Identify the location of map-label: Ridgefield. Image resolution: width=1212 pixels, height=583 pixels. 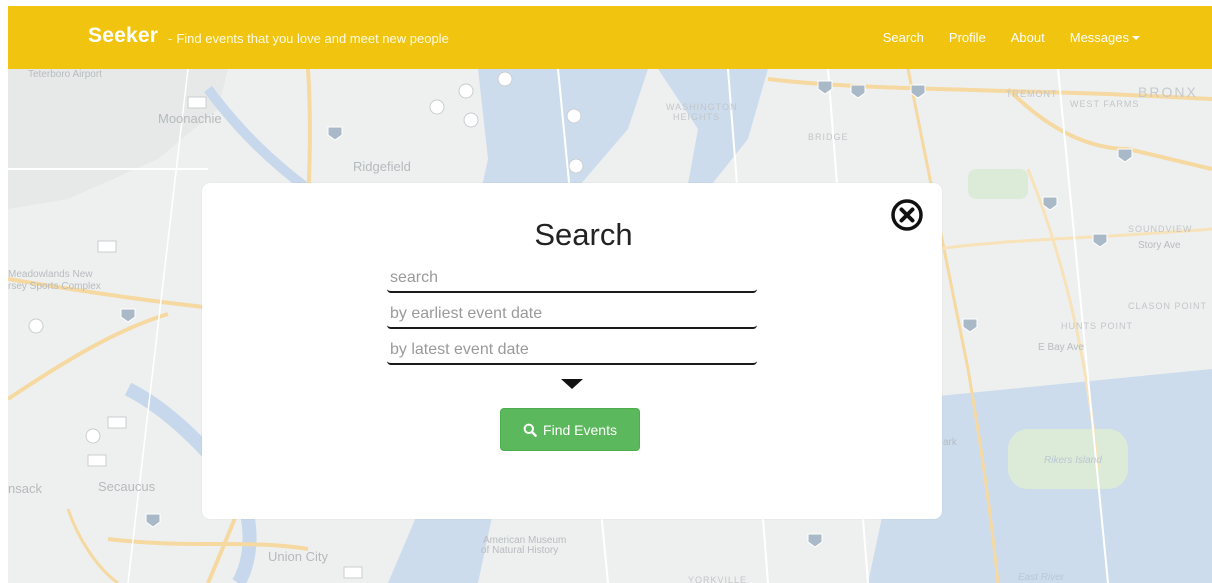
(382, 166).